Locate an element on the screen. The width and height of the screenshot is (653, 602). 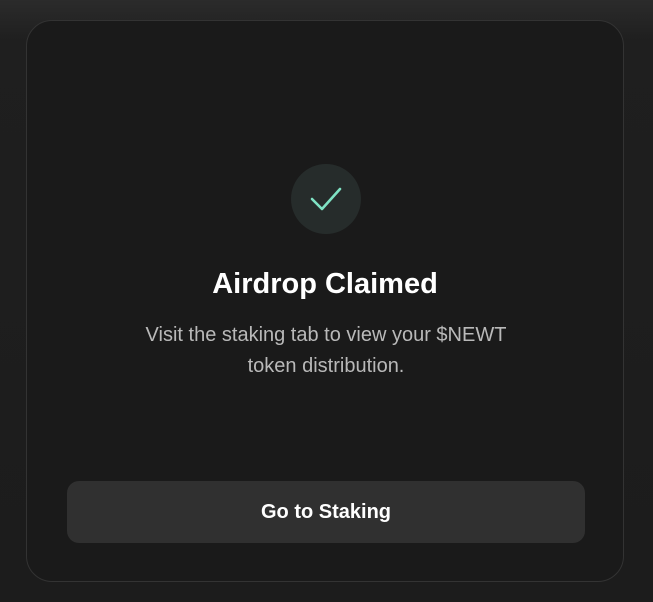
success-icon-badge is located at coordinates (326, 199).